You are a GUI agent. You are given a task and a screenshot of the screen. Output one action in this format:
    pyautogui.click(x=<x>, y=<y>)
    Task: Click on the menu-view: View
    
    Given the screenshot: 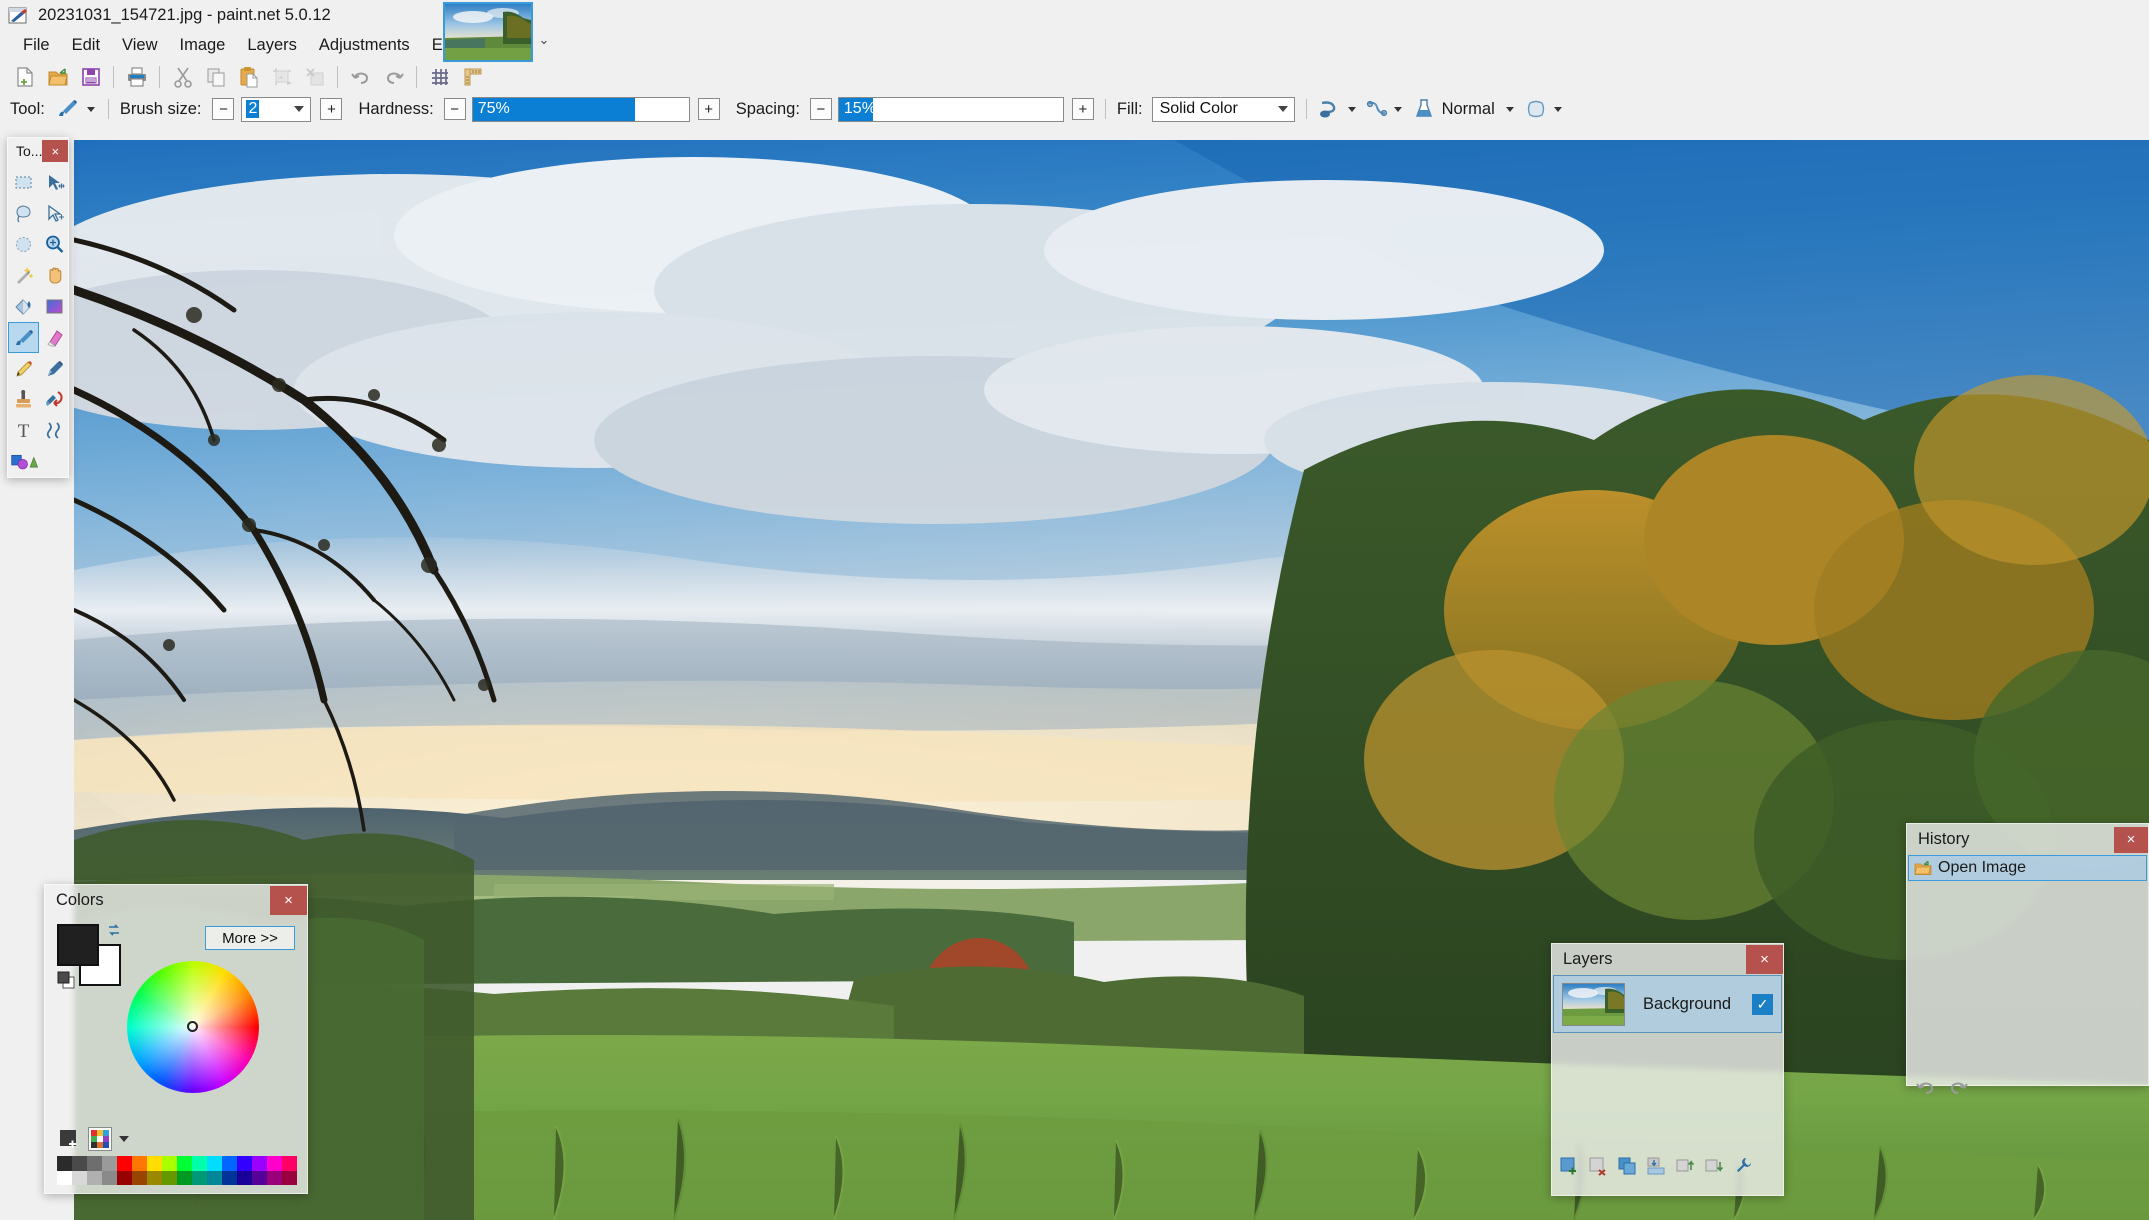 What is the action you would take?
    pyautogui.click(x=139, y=45)
    